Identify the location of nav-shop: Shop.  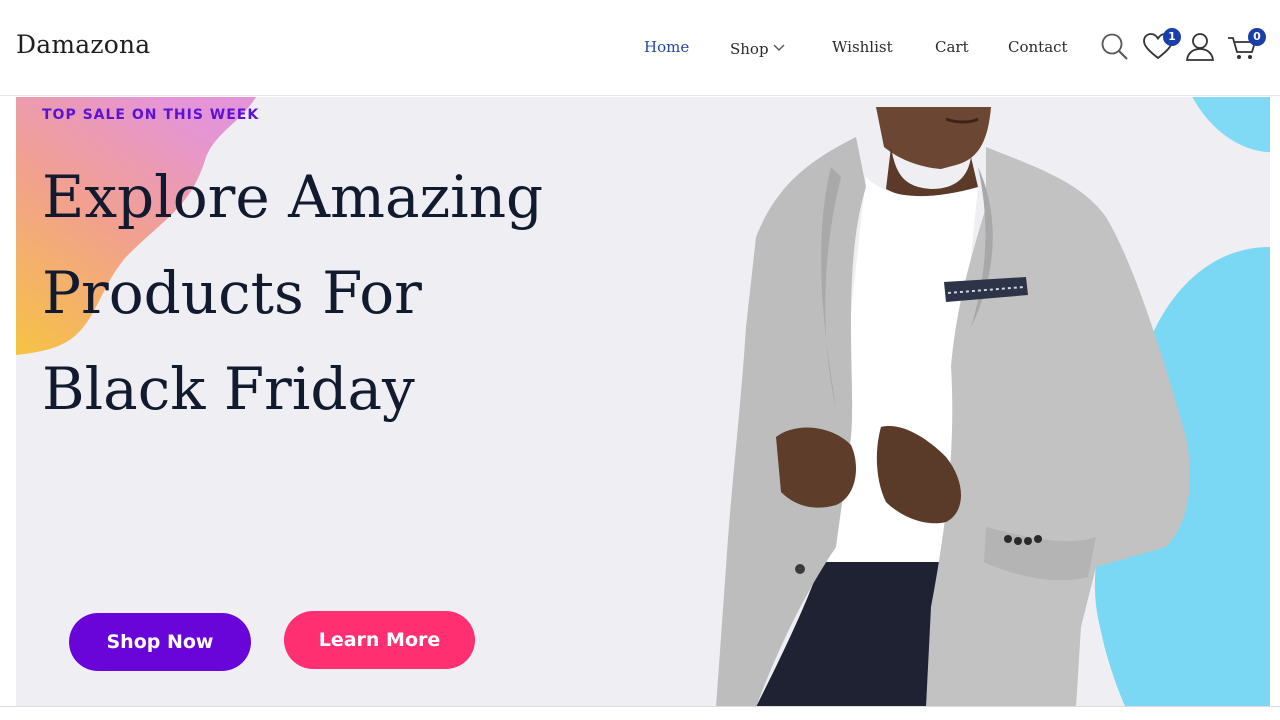
(757, 48).